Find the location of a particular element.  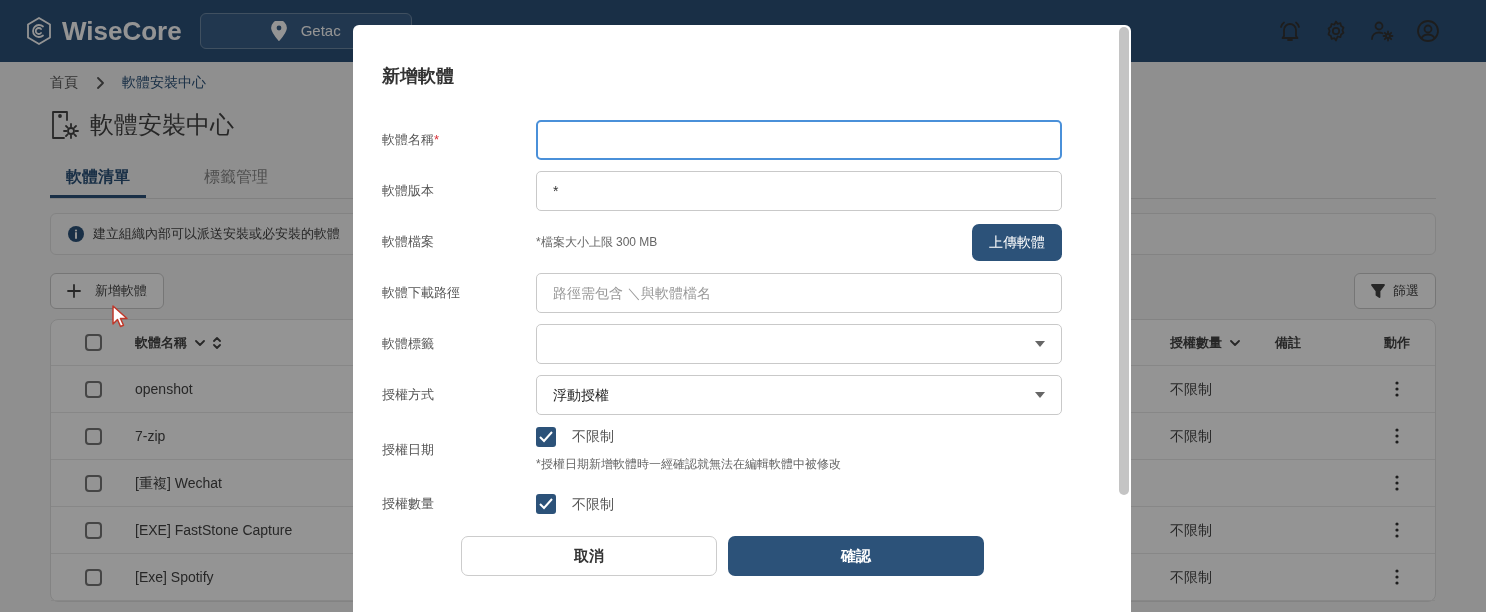

table-cell-text: [Exe] Spotify is located at coordinates (174, 577).